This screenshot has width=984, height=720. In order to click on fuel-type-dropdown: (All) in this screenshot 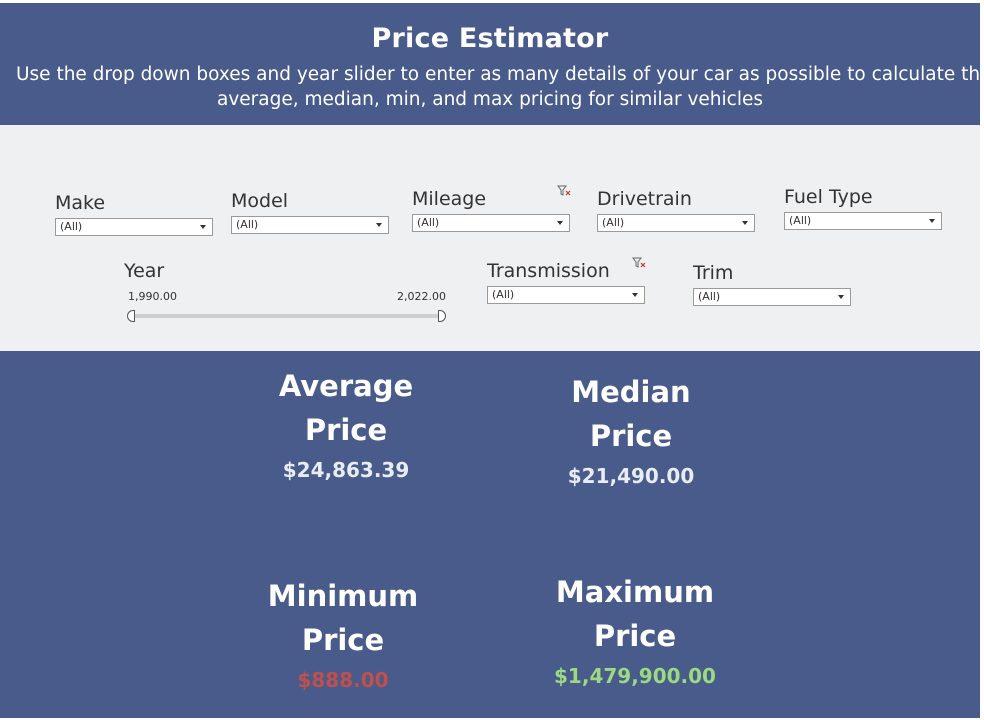, I will do `click(863, 221)`.